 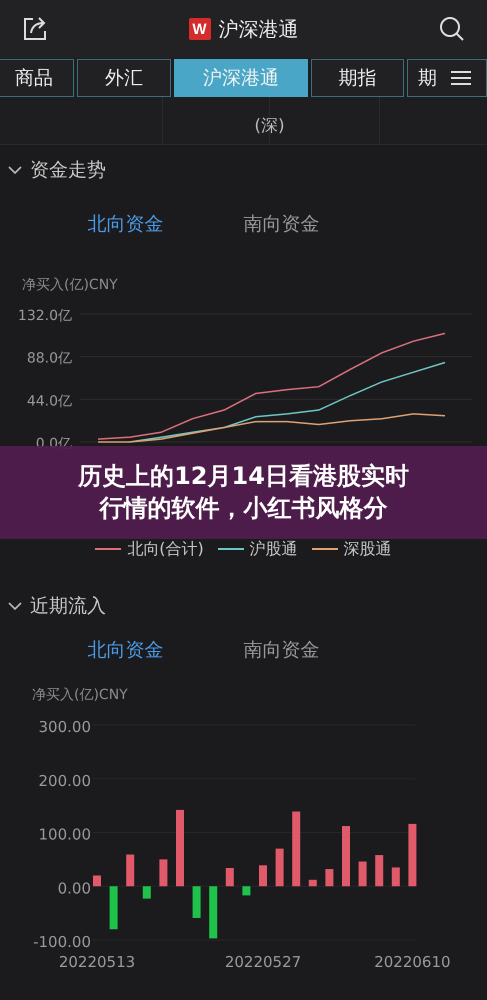 What do you see at coordinates (452, 29) in the screenshot?
I see `search-icon` at bounding box center [452, 29].